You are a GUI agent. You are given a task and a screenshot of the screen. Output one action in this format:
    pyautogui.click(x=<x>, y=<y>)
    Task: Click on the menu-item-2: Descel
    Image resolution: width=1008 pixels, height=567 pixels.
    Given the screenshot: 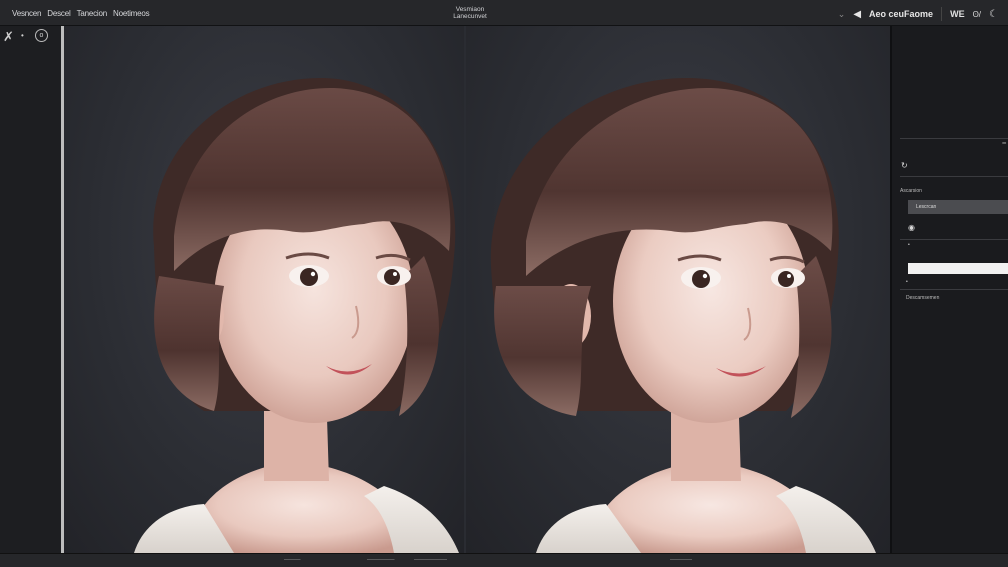 What is the action you would take?
    pyautogui.click(x=58, y=13)
    